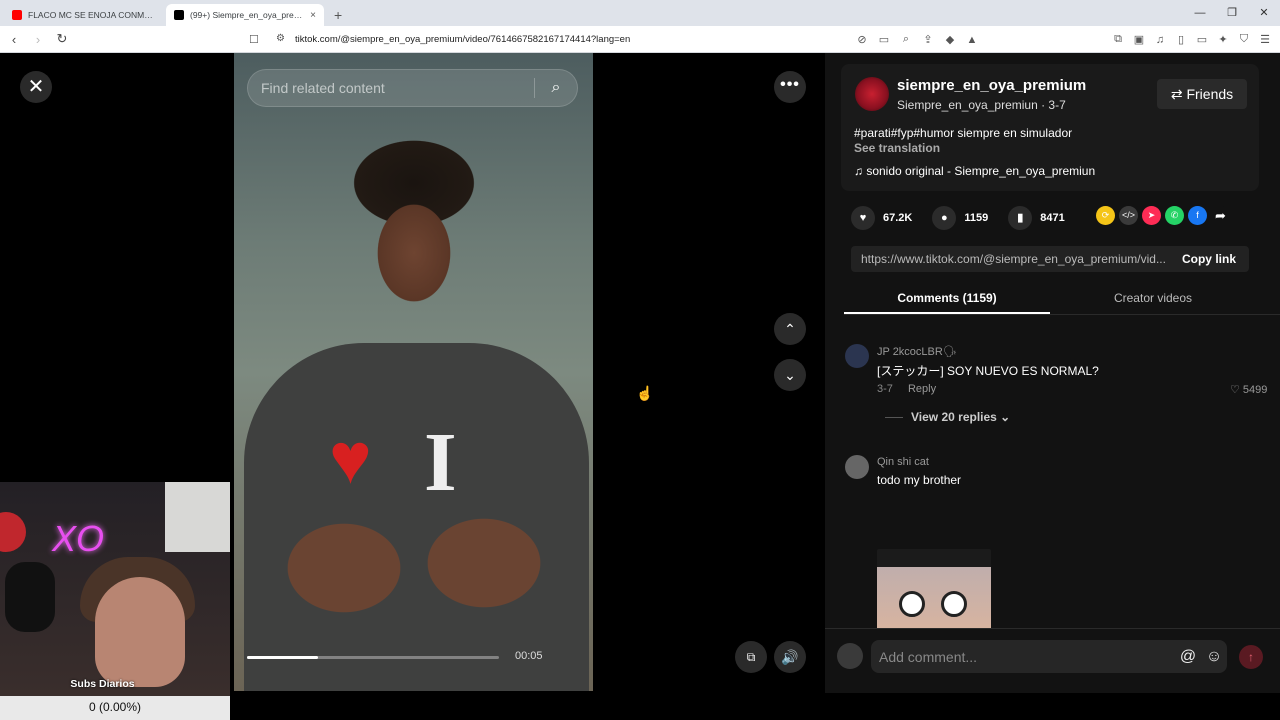  What do you see at coordinates (30, 597) in the screenshot?
I see `microphone-icon` at bounding box center [30, 597].